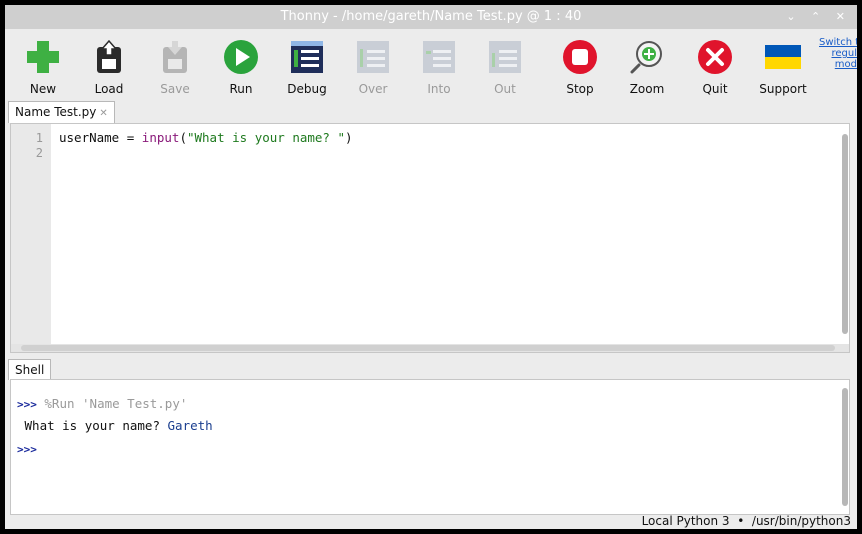 The image size is (862, 534). Describe the element at coordinates (241, 89) in the screenshot. I see `run-label: Run` at that location.